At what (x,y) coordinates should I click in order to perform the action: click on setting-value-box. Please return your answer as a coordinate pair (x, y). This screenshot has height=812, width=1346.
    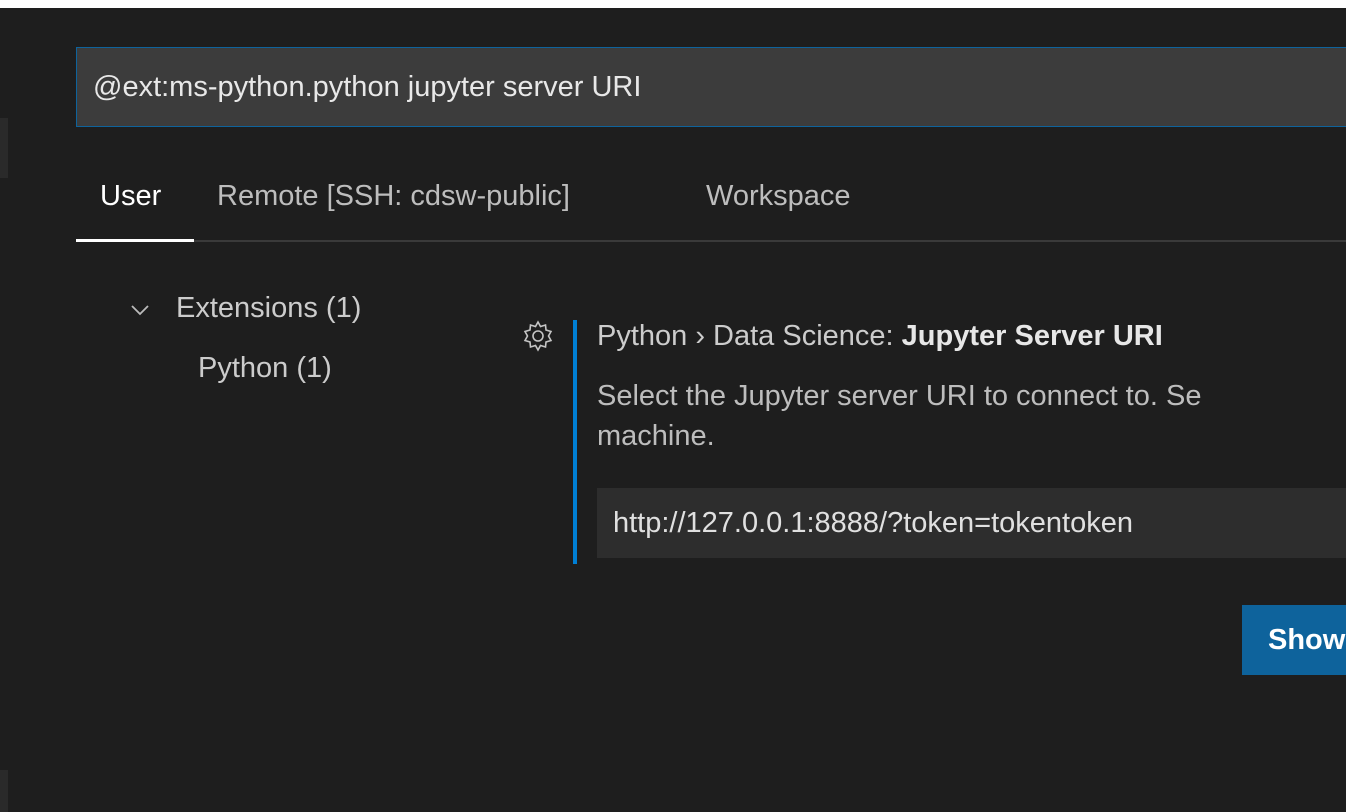
    Looking at the image, I should click on (971, 523).